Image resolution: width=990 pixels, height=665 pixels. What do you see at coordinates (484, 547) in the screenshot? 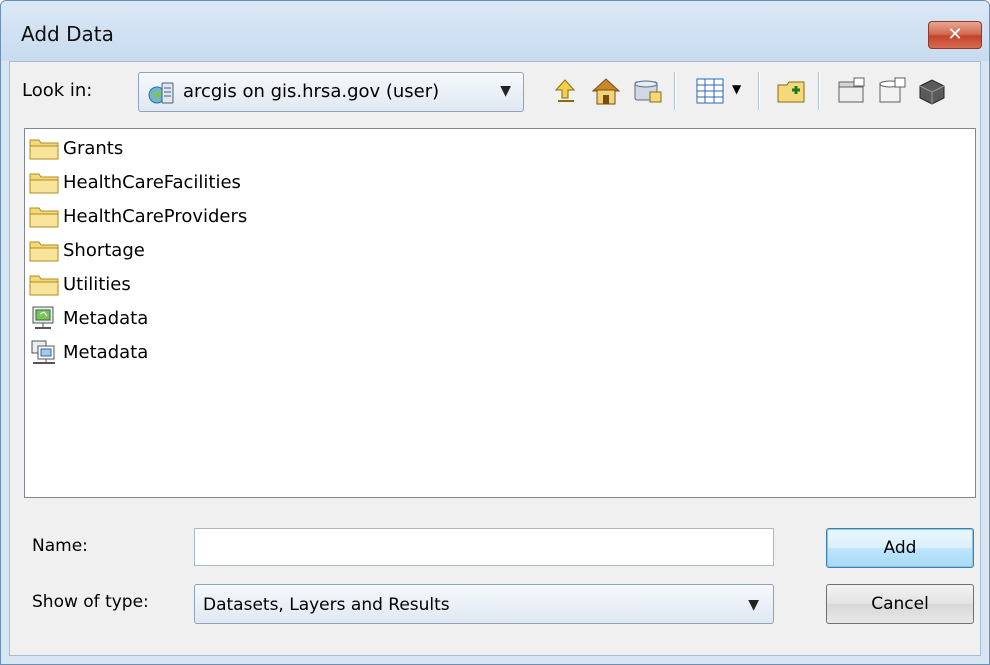
I see `name-input` at bounding box center [484, 547].